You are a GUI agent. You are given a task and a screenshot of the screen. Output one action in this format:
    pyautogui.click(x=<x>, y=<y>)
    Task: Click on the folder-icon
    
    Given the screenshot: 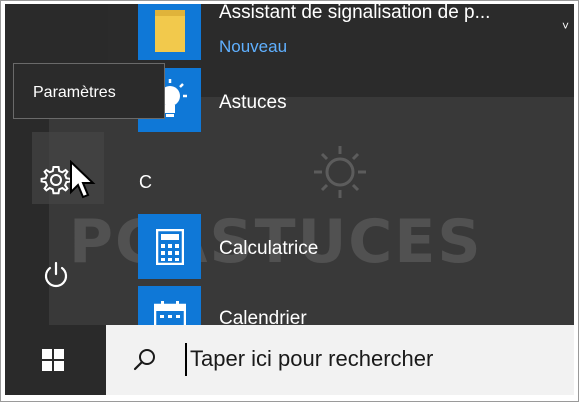 What is the action you would take?
    pyautogui.click(x=169, y=31)
    